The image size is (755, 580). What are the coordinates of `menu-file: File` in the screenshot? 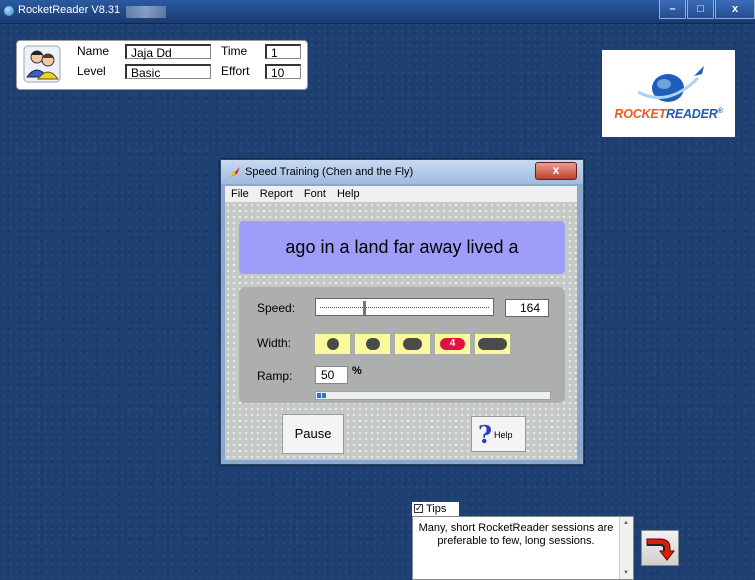 It's located at (240, 194).